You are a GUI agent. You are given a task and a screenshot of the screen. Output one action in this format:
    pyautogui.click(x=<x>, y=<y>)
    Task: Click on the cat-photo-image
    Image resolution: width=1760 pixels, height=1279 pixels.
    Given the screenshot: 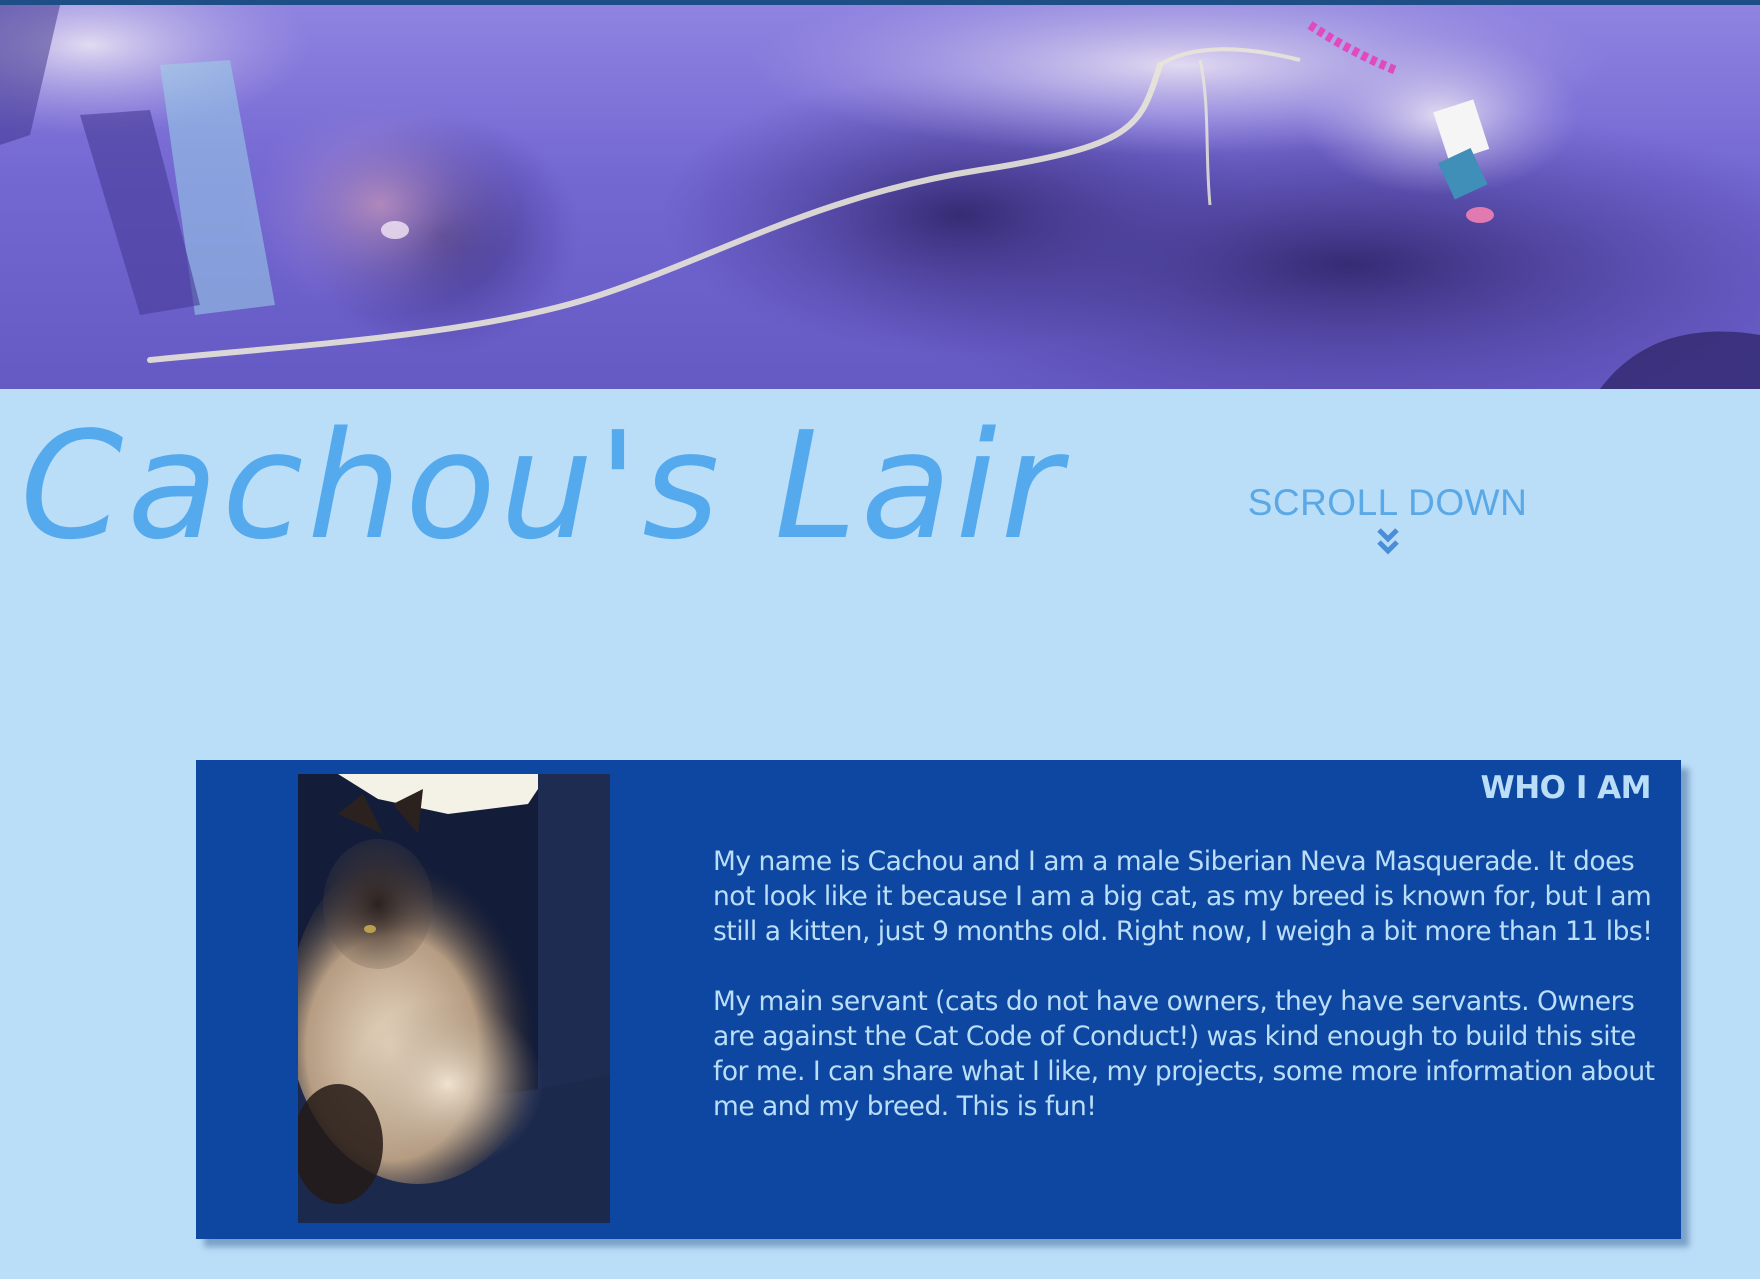 What is the action you would take?
    pyautogui.click(x=454, y=998)
    